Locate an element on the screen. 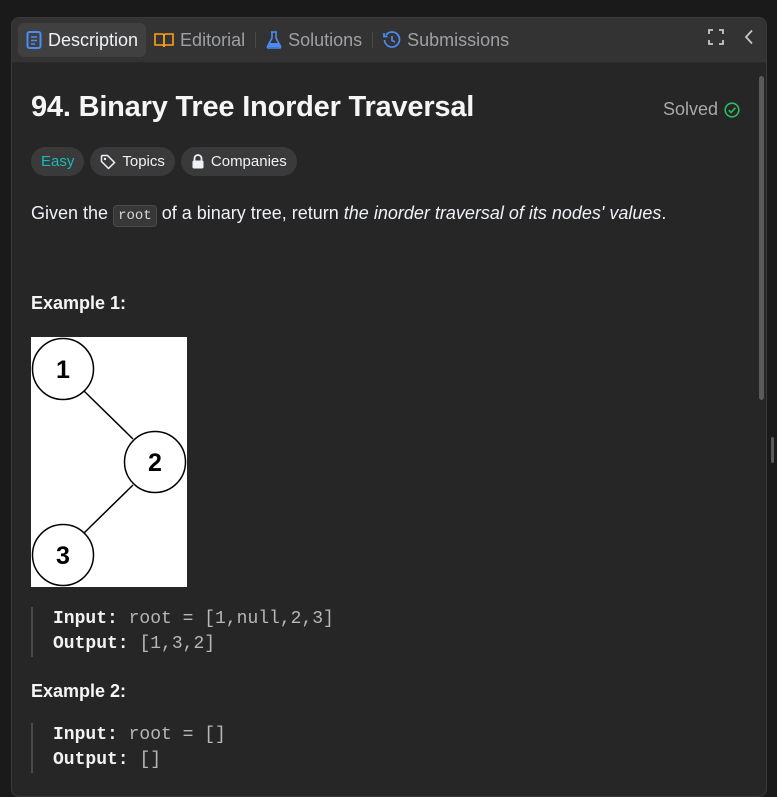 The image size is (777, 797). solved-label: Solved is located at coordinates (690, 109).